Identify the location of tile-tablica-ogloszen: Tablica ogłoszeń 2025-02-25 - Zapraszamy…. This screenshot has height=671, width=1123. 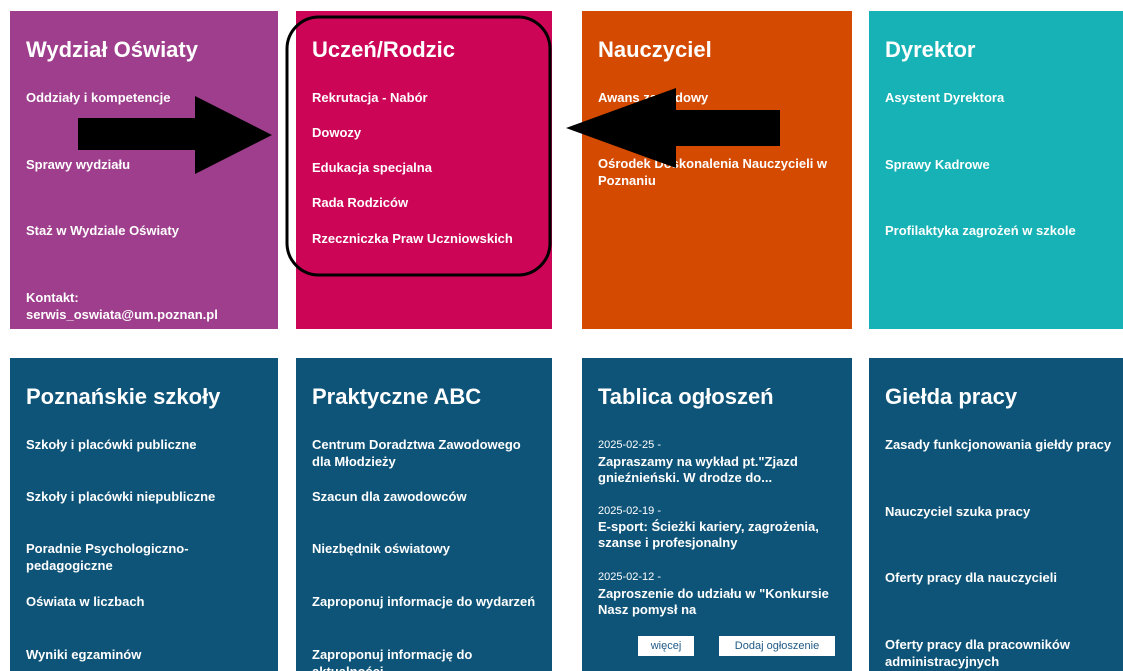
(717, 514).